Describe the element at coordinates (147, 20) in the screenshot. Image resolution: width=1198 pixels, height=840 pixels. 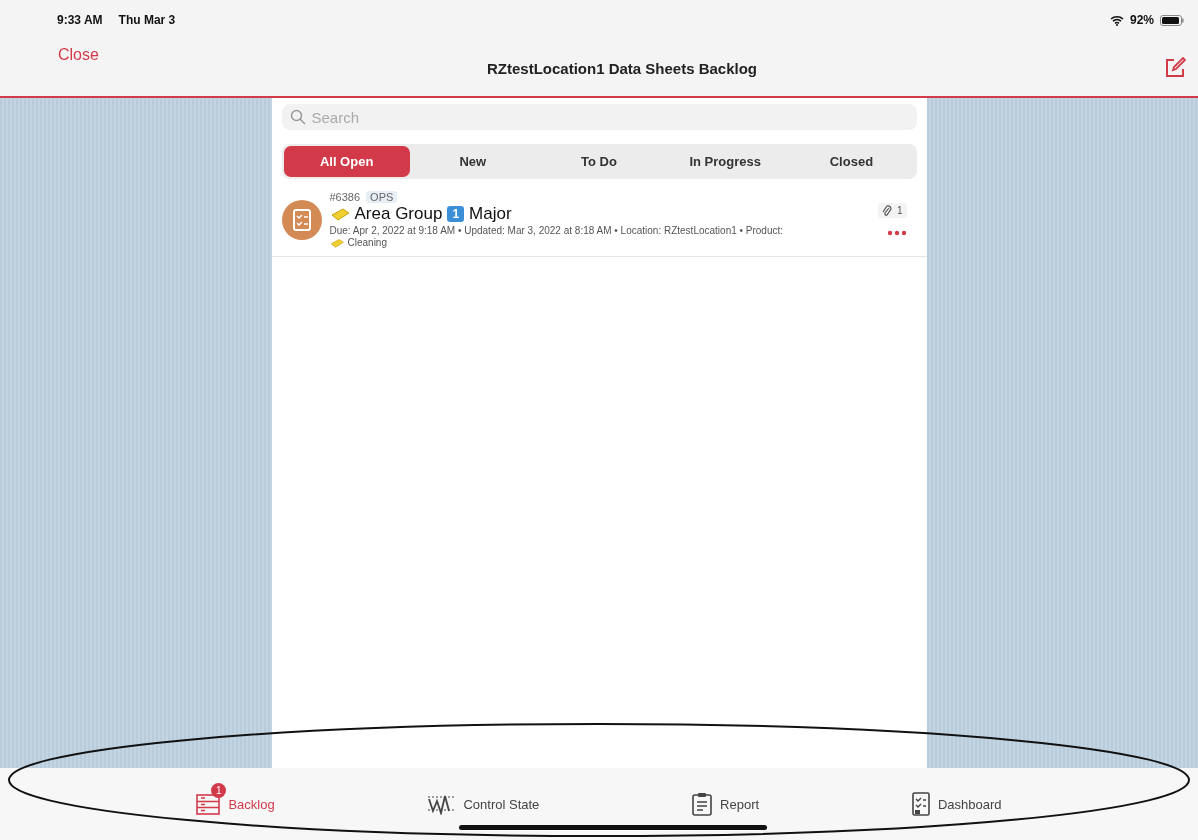
I see `status-date: Thu Mar 3` at that location.